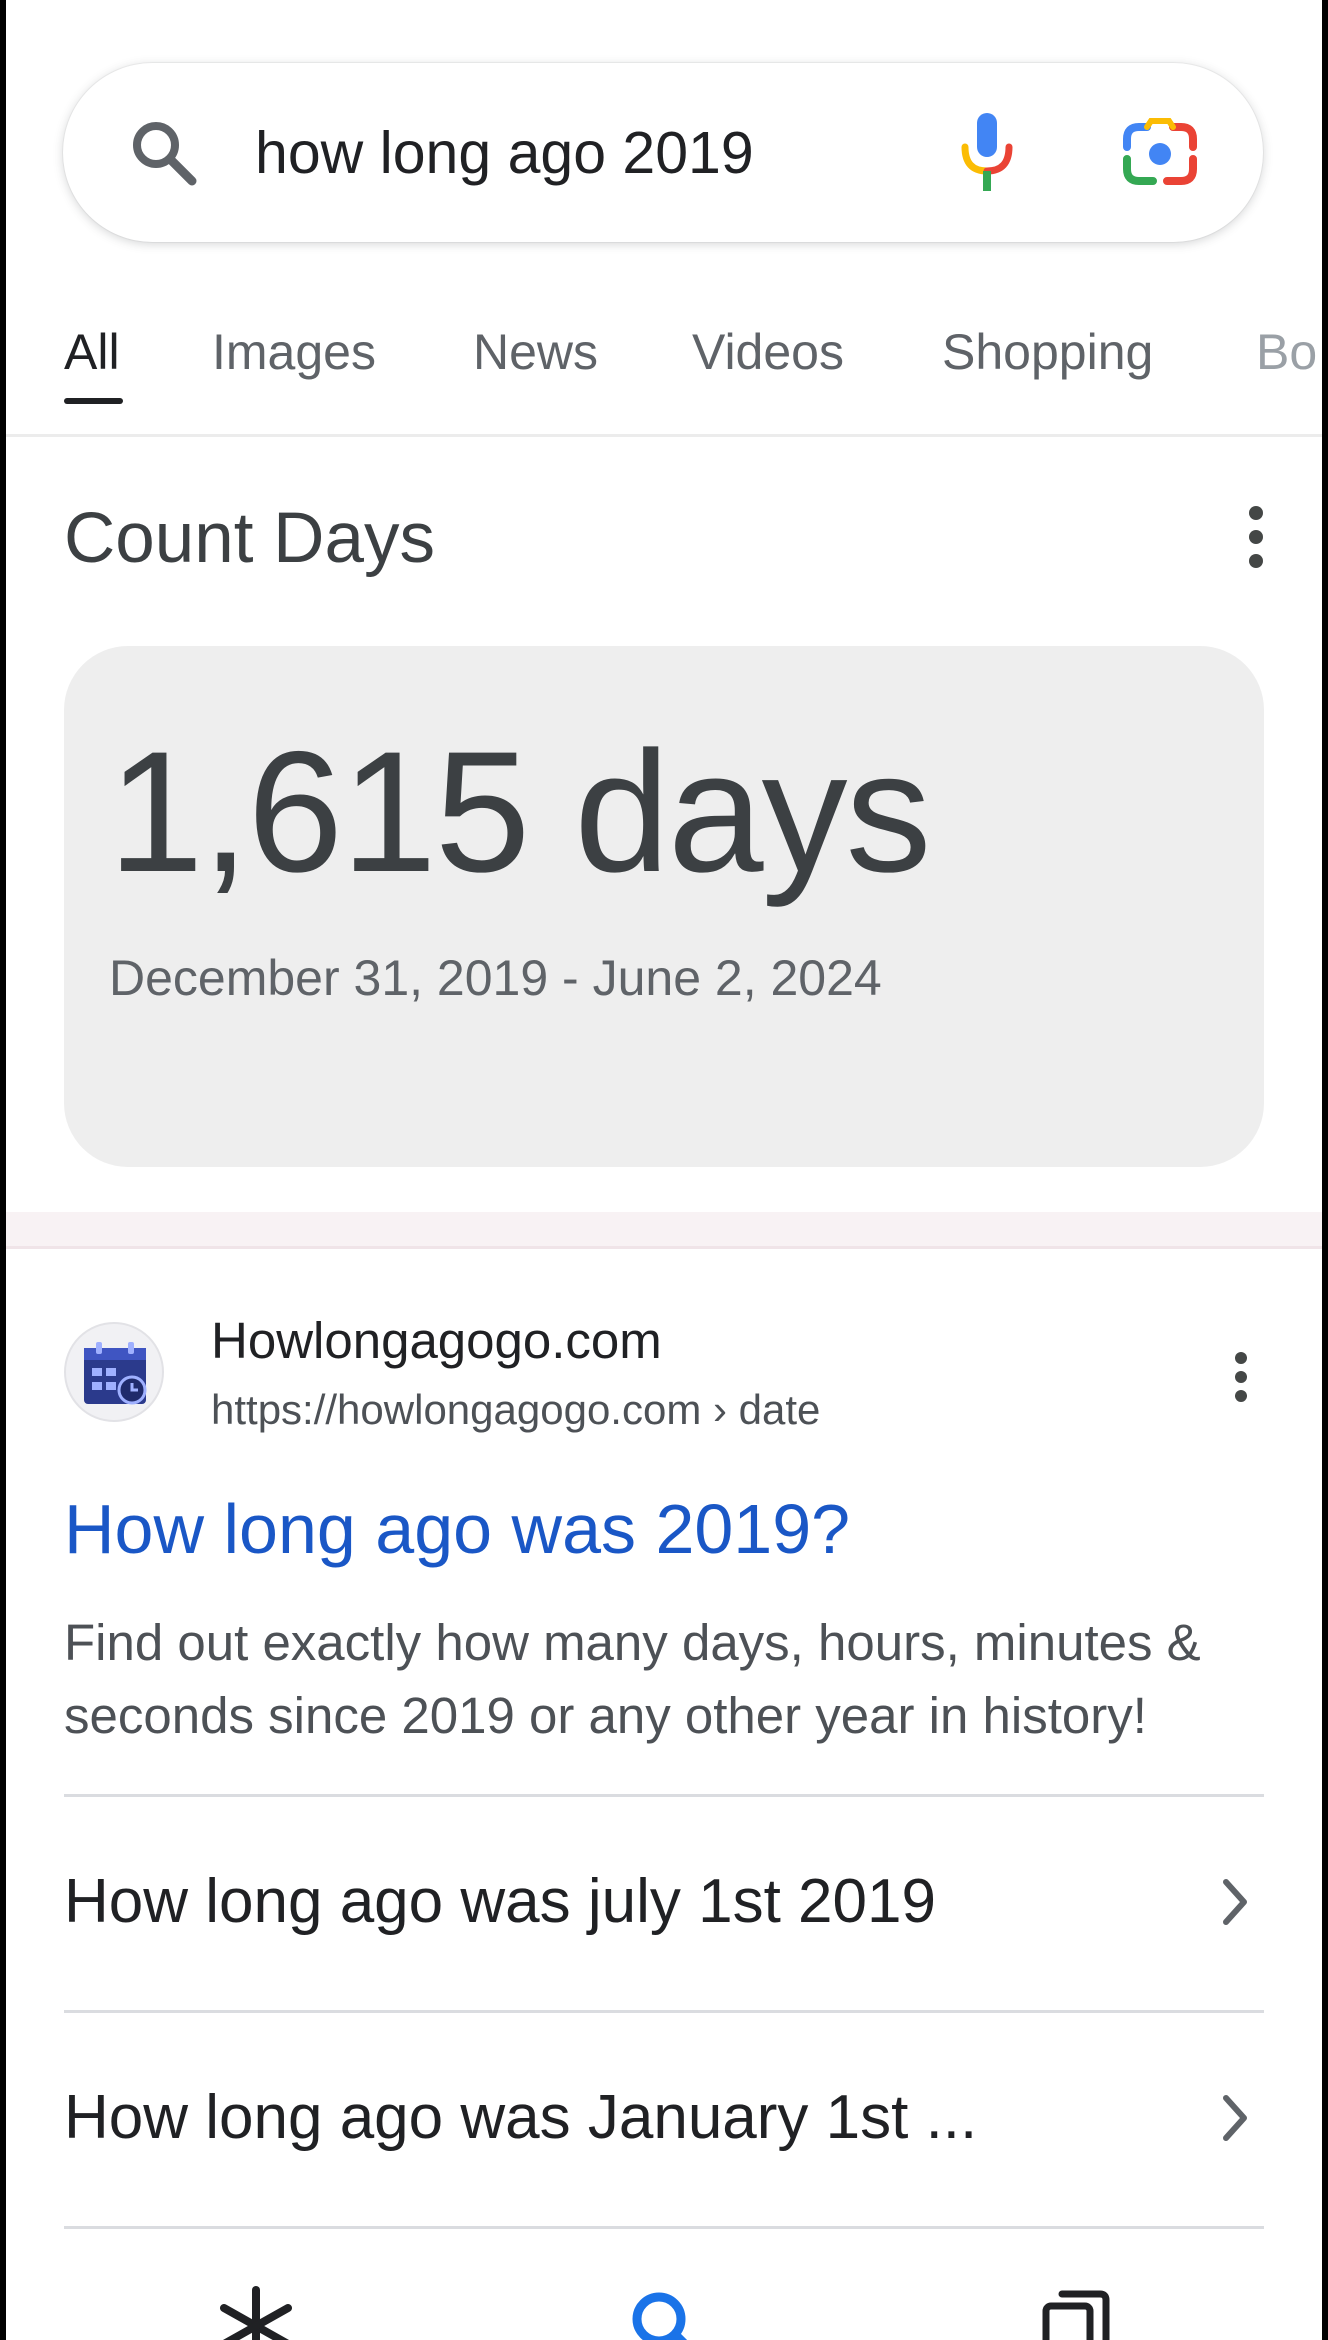 The height and width of the screenshot is (2340, 1328). Describe the element at coordinates (294, 352) in the screenshot. I see `tab-images: Images` at that location.